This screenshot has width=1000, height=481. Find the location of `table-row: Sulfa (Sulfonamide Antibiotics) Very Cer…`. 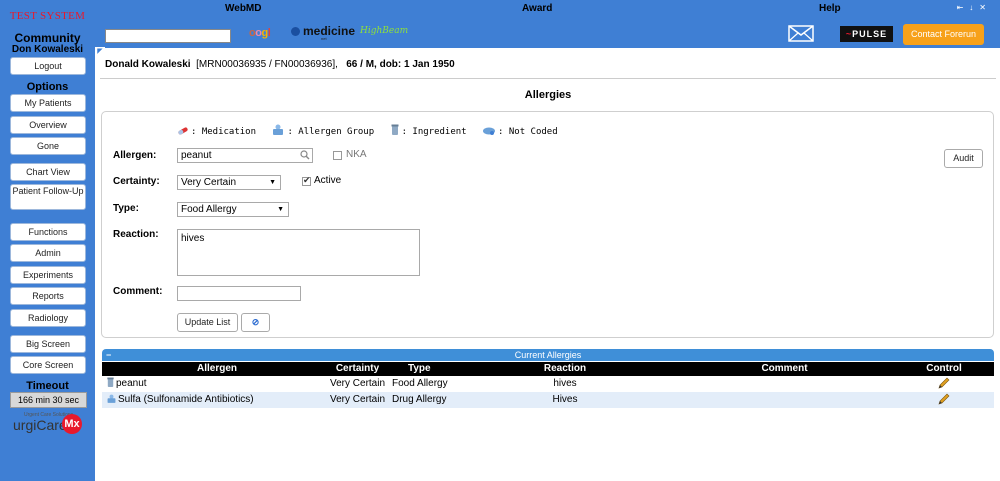

table-row: Sulfa (Sulfonamide Antibiotics) Very Cer… is located at coordinates (548, 400).